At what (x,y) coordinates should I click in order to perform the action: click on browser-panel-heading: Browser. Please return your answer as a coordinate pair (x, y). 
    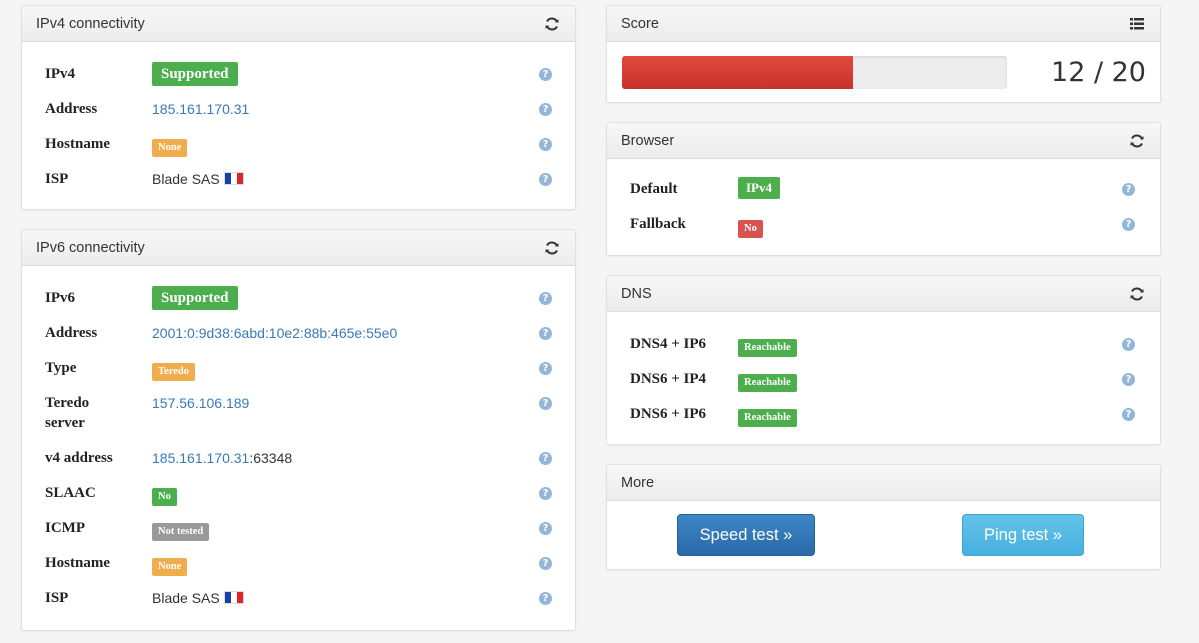
    Looking at the image, I should click on (883, 141).